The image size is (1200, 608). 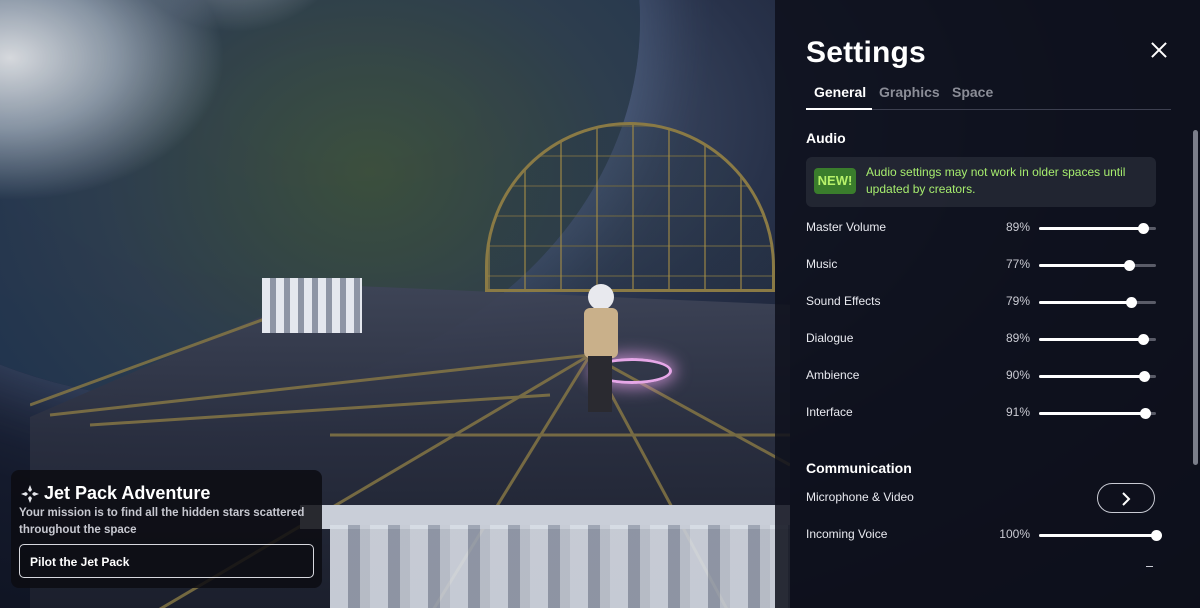 I want to click on close-icon, so click(x=1159, y=50).